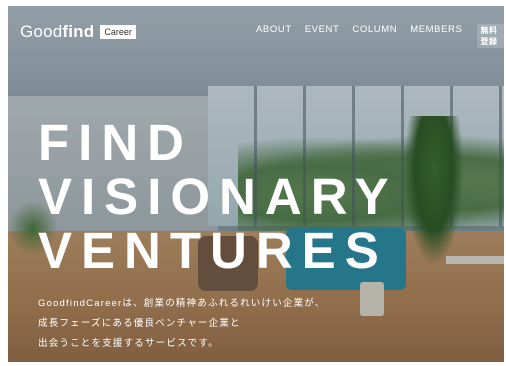 This screenshot has width=506, height=366. Describe the element at coordinates (490, 36) in the screenshot. I see `signup-button: 無料登録` at that location.